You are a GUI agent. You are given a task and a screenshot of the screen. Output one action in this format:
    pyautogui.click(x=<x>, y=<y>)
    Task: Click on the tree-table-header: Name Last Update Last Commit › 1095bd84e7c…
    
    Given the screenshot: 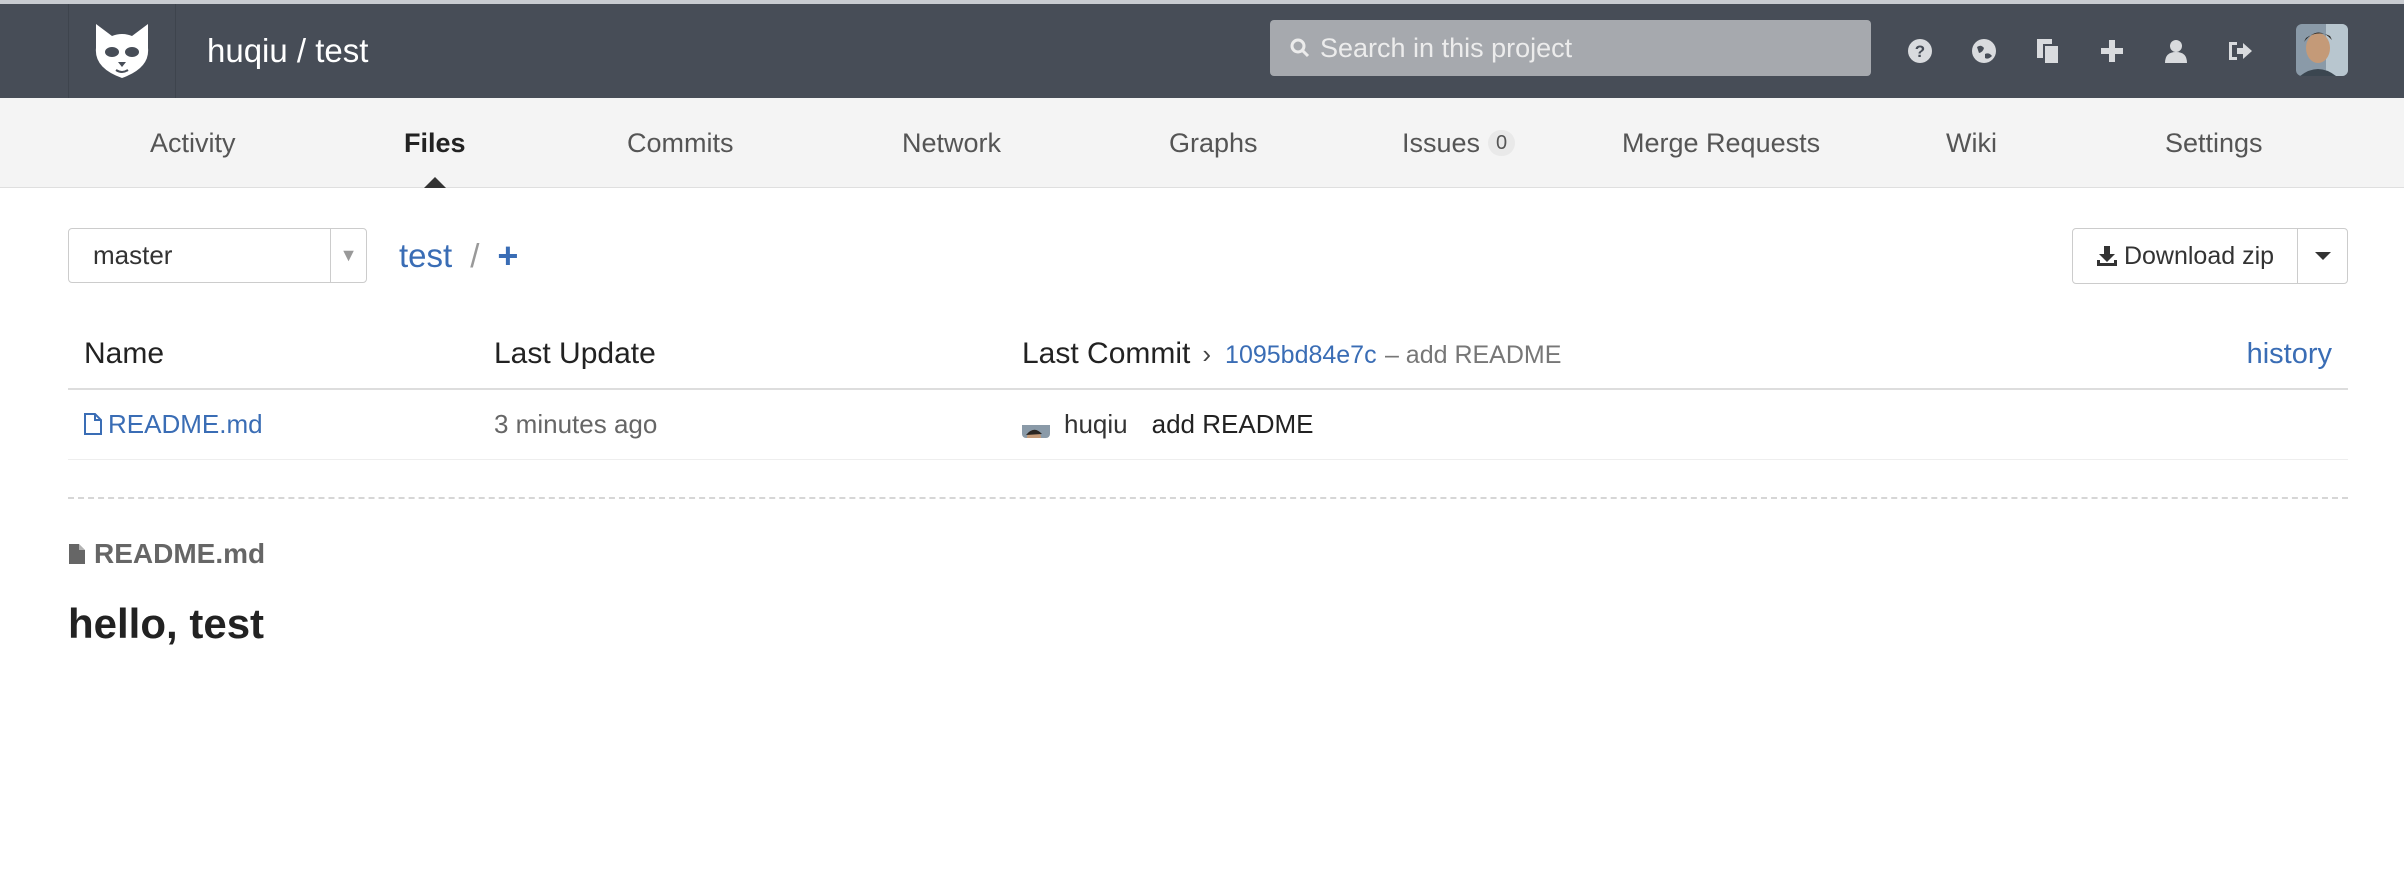 What is the action you would take?
    pyautogui.click(x=1208, y=357)
    